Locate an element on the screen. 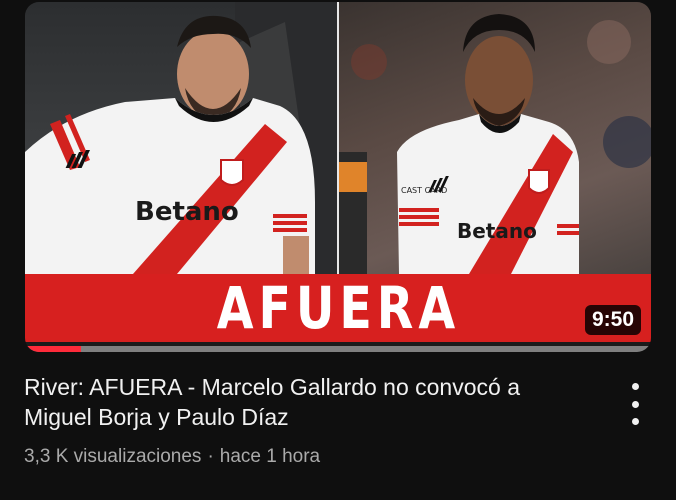 This screenshot has height=500, width=676. video-metadata: 3,3 K visualizaciones · hace 1 hora is located at coordinates (172, 457).